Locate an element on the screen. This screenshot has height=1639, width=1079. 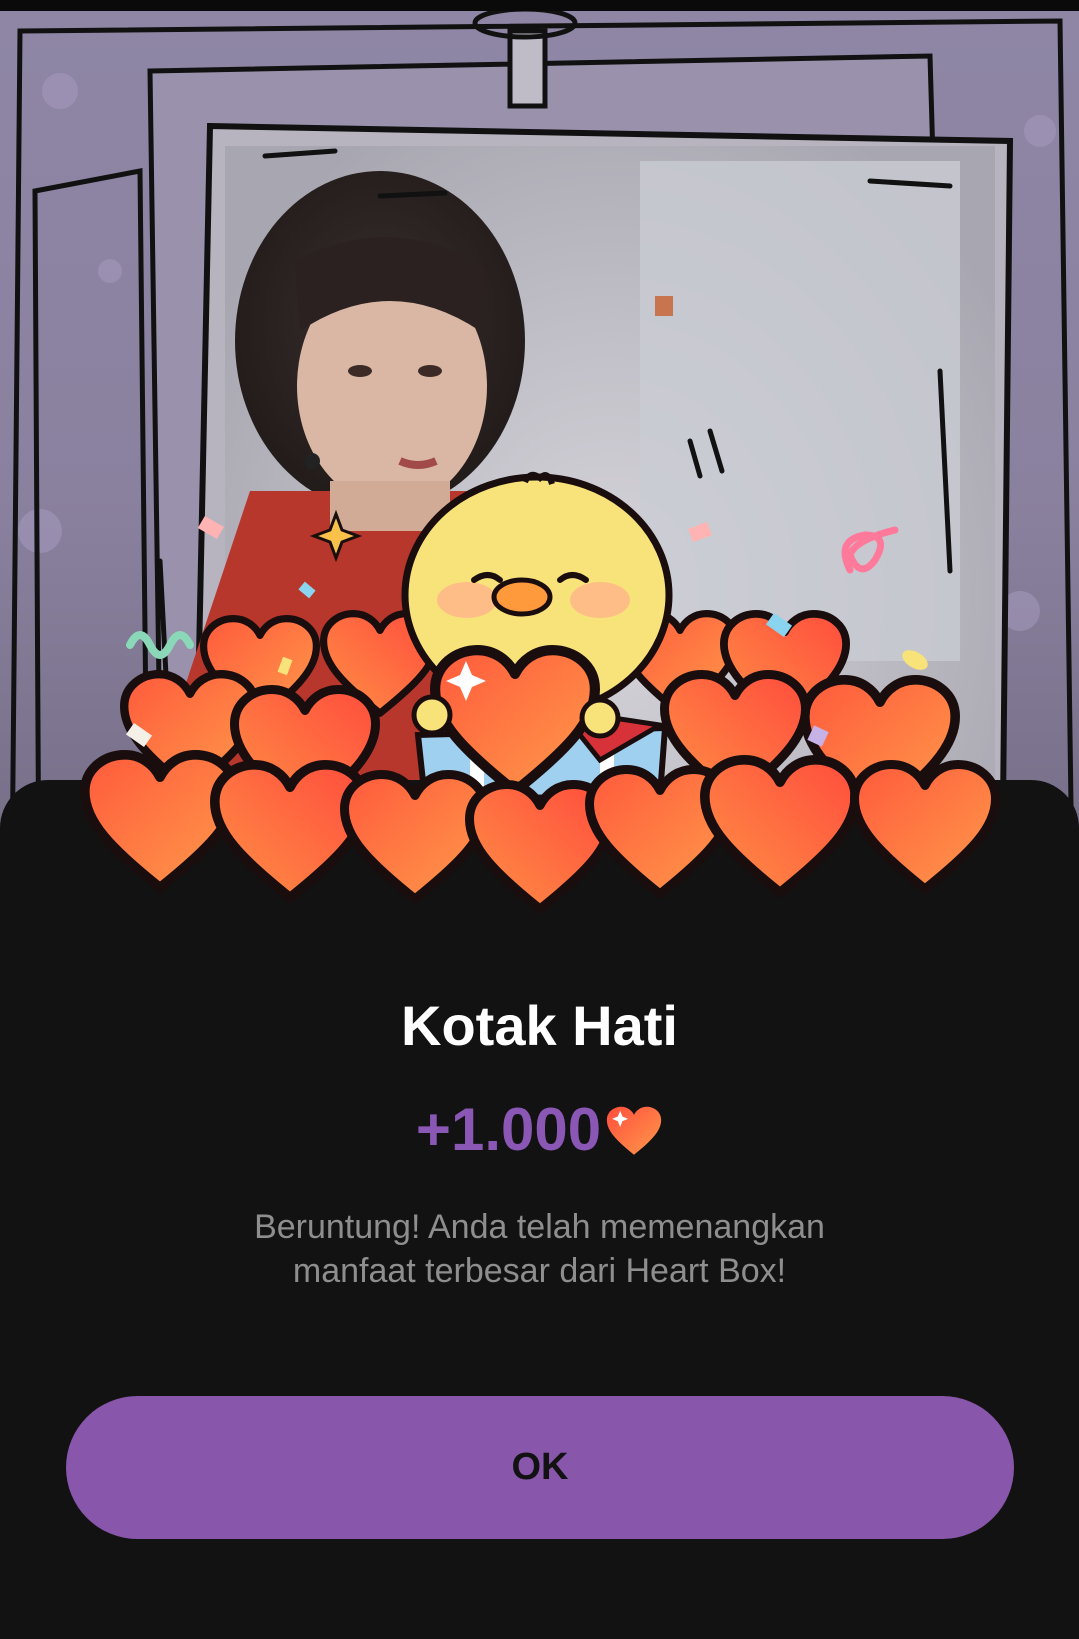
dialog-title: Kotak Hati is located at coordinates (539, 1025).